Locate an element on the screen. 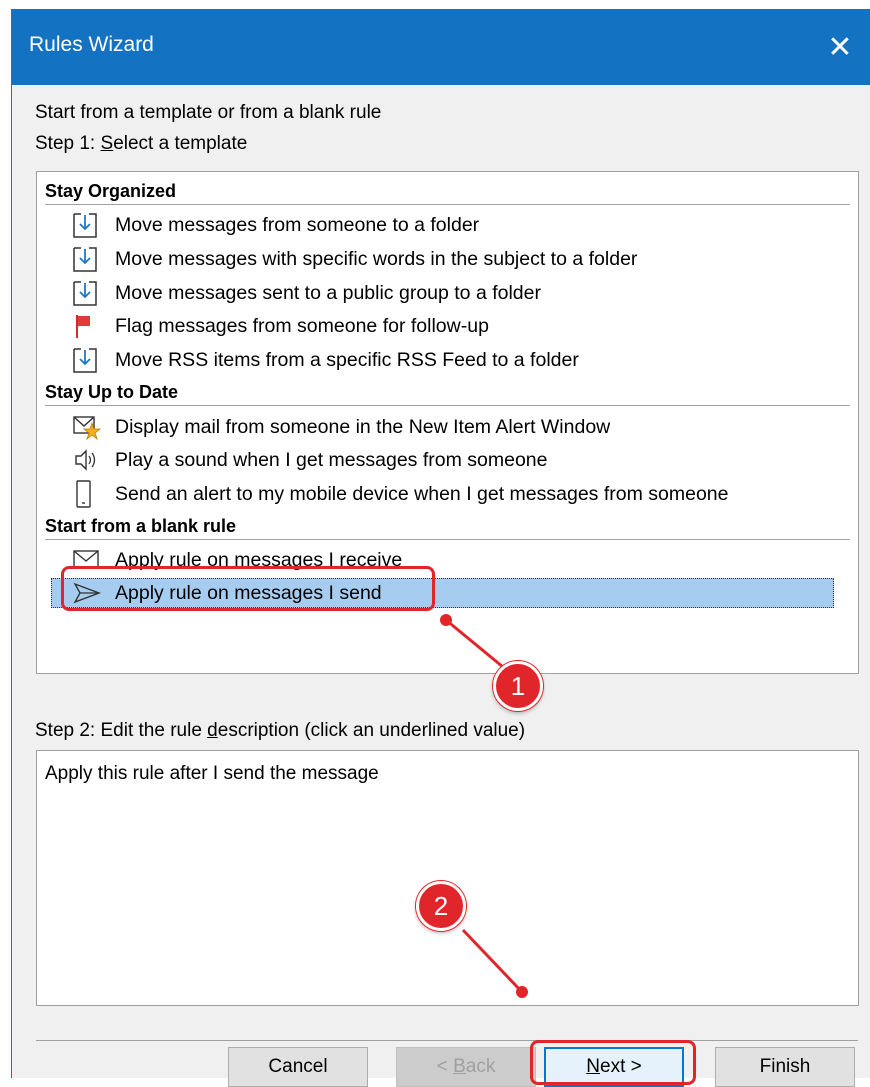 The height and width of the screenshot is (1087, 870). title-bar: Rules Wizard ✕ is located at coordinates (441, 47).